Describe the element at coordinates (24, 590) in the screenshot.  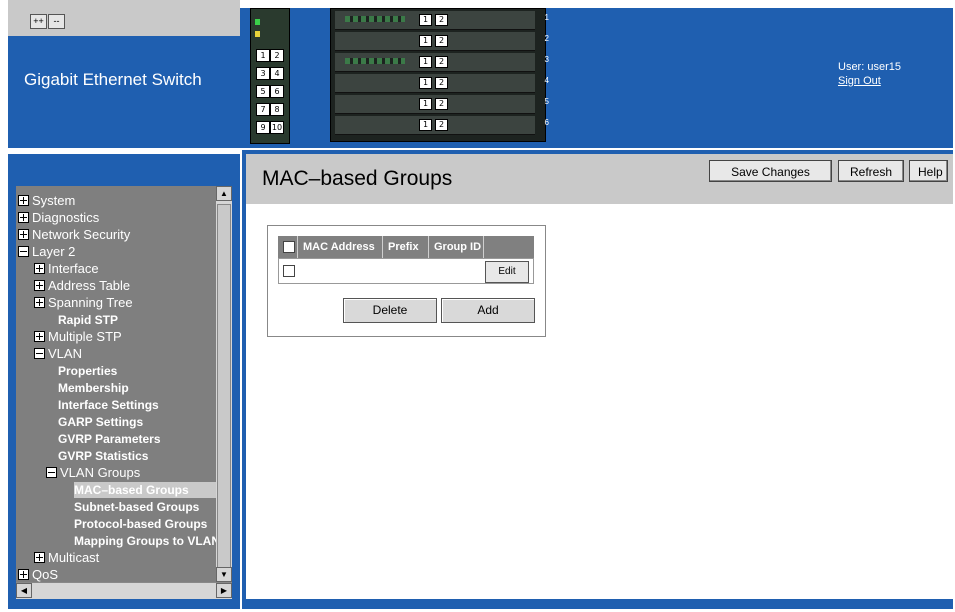
I see `scroll-left-icon: ◀` at that location.